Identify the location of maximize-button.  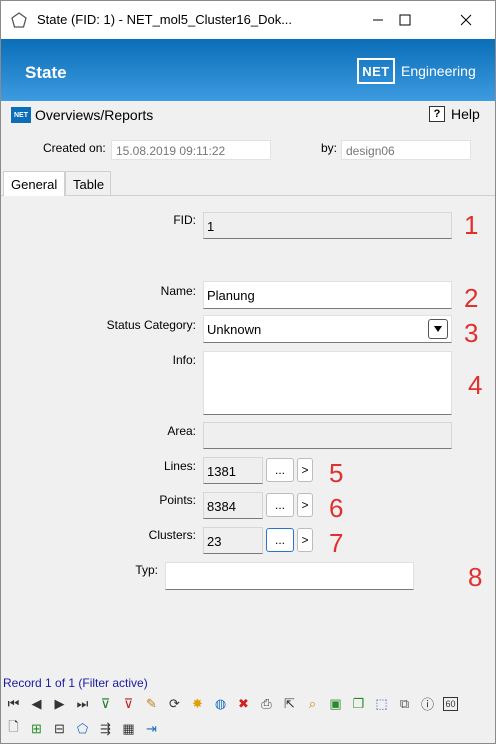
(405, 20).